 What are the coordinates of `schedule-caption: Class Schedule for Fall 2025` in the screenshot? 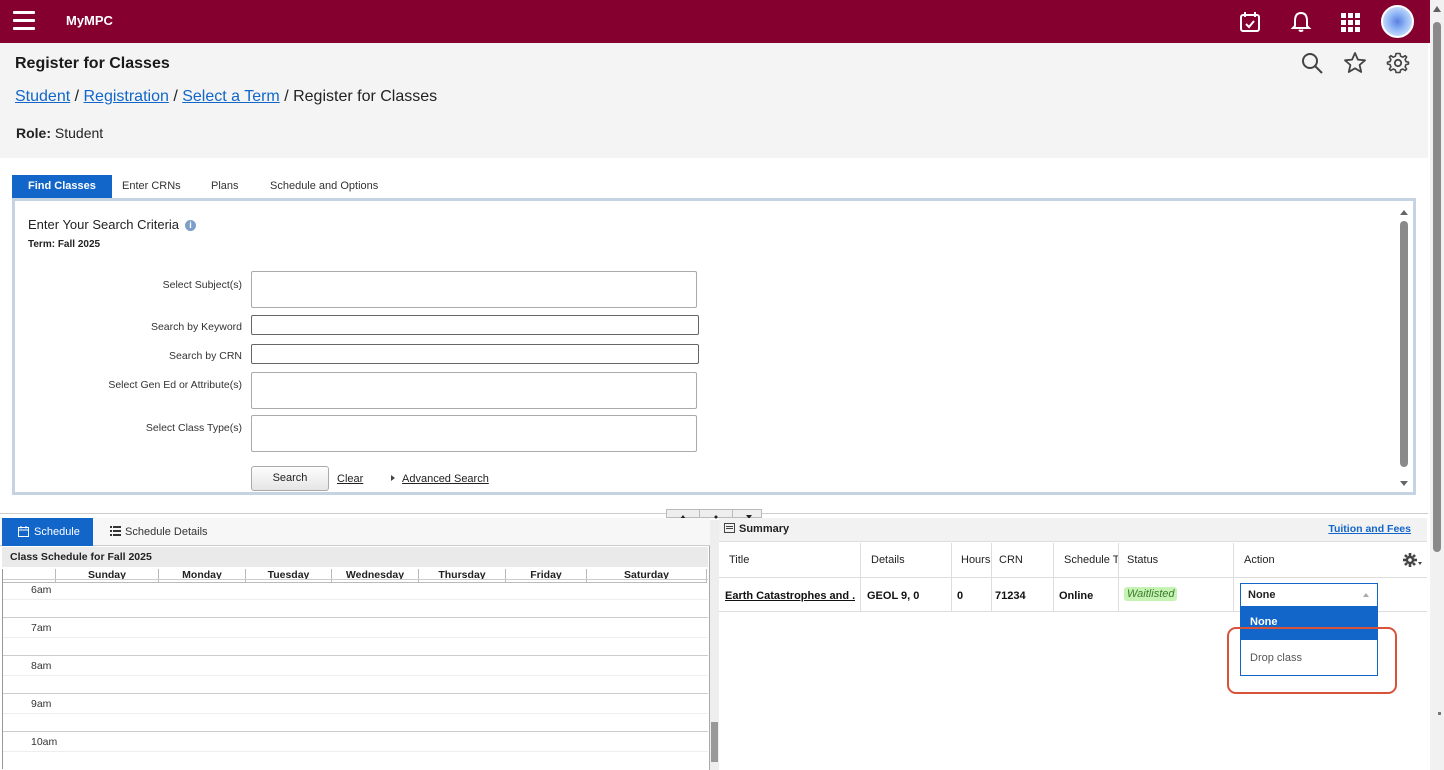 It's located at (355, 557).